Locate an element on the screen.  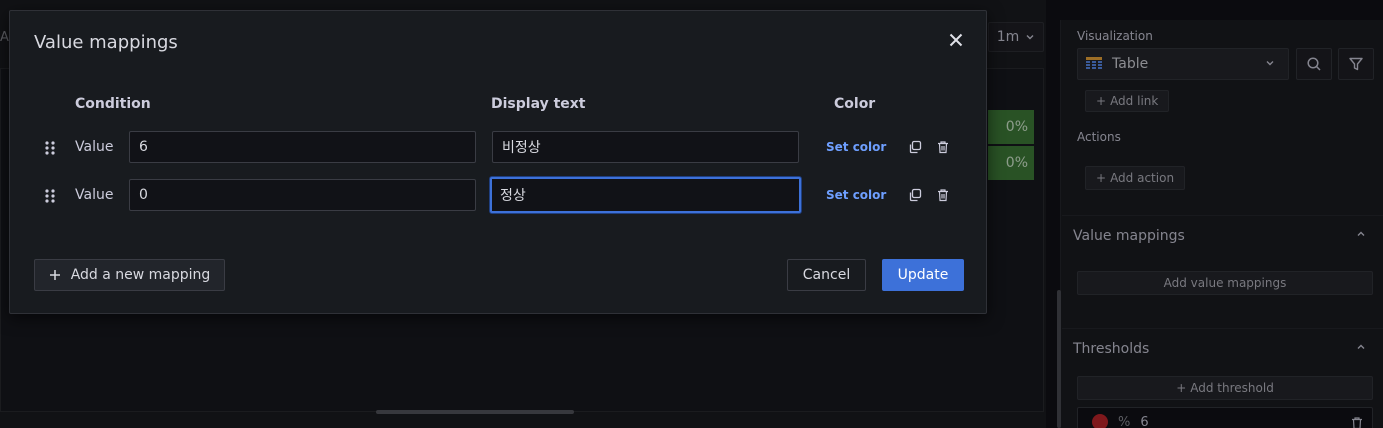
search-options-button is located at coordinates (1314, 64).